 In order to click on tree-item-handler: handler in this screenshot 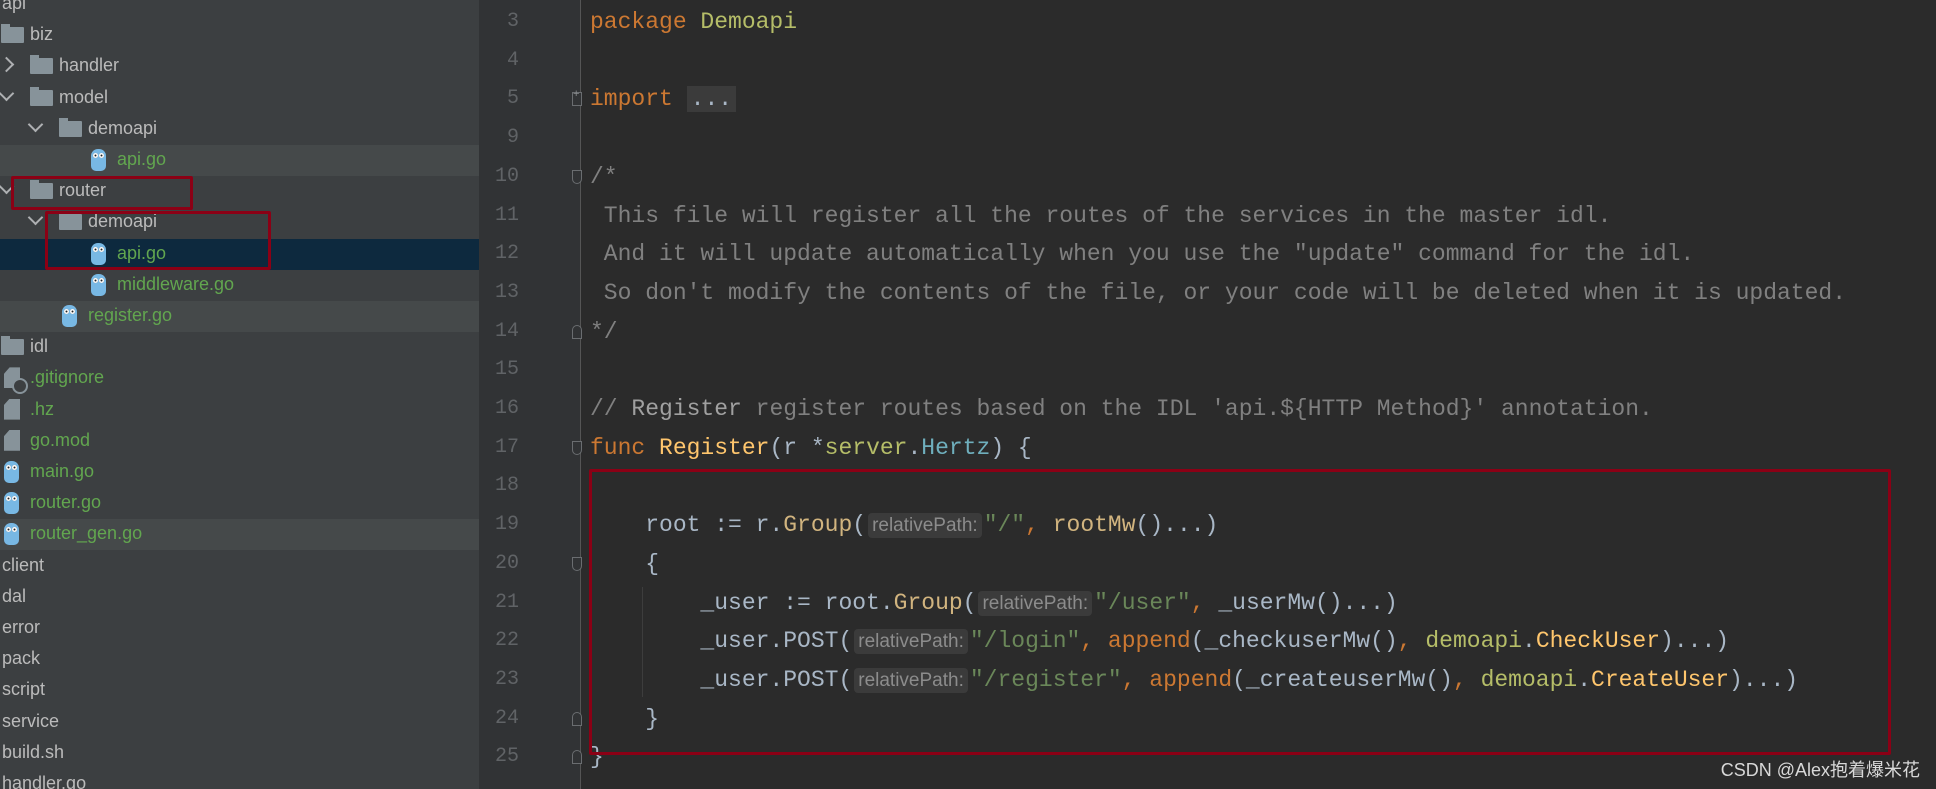, I will do `click(239, 66)`.